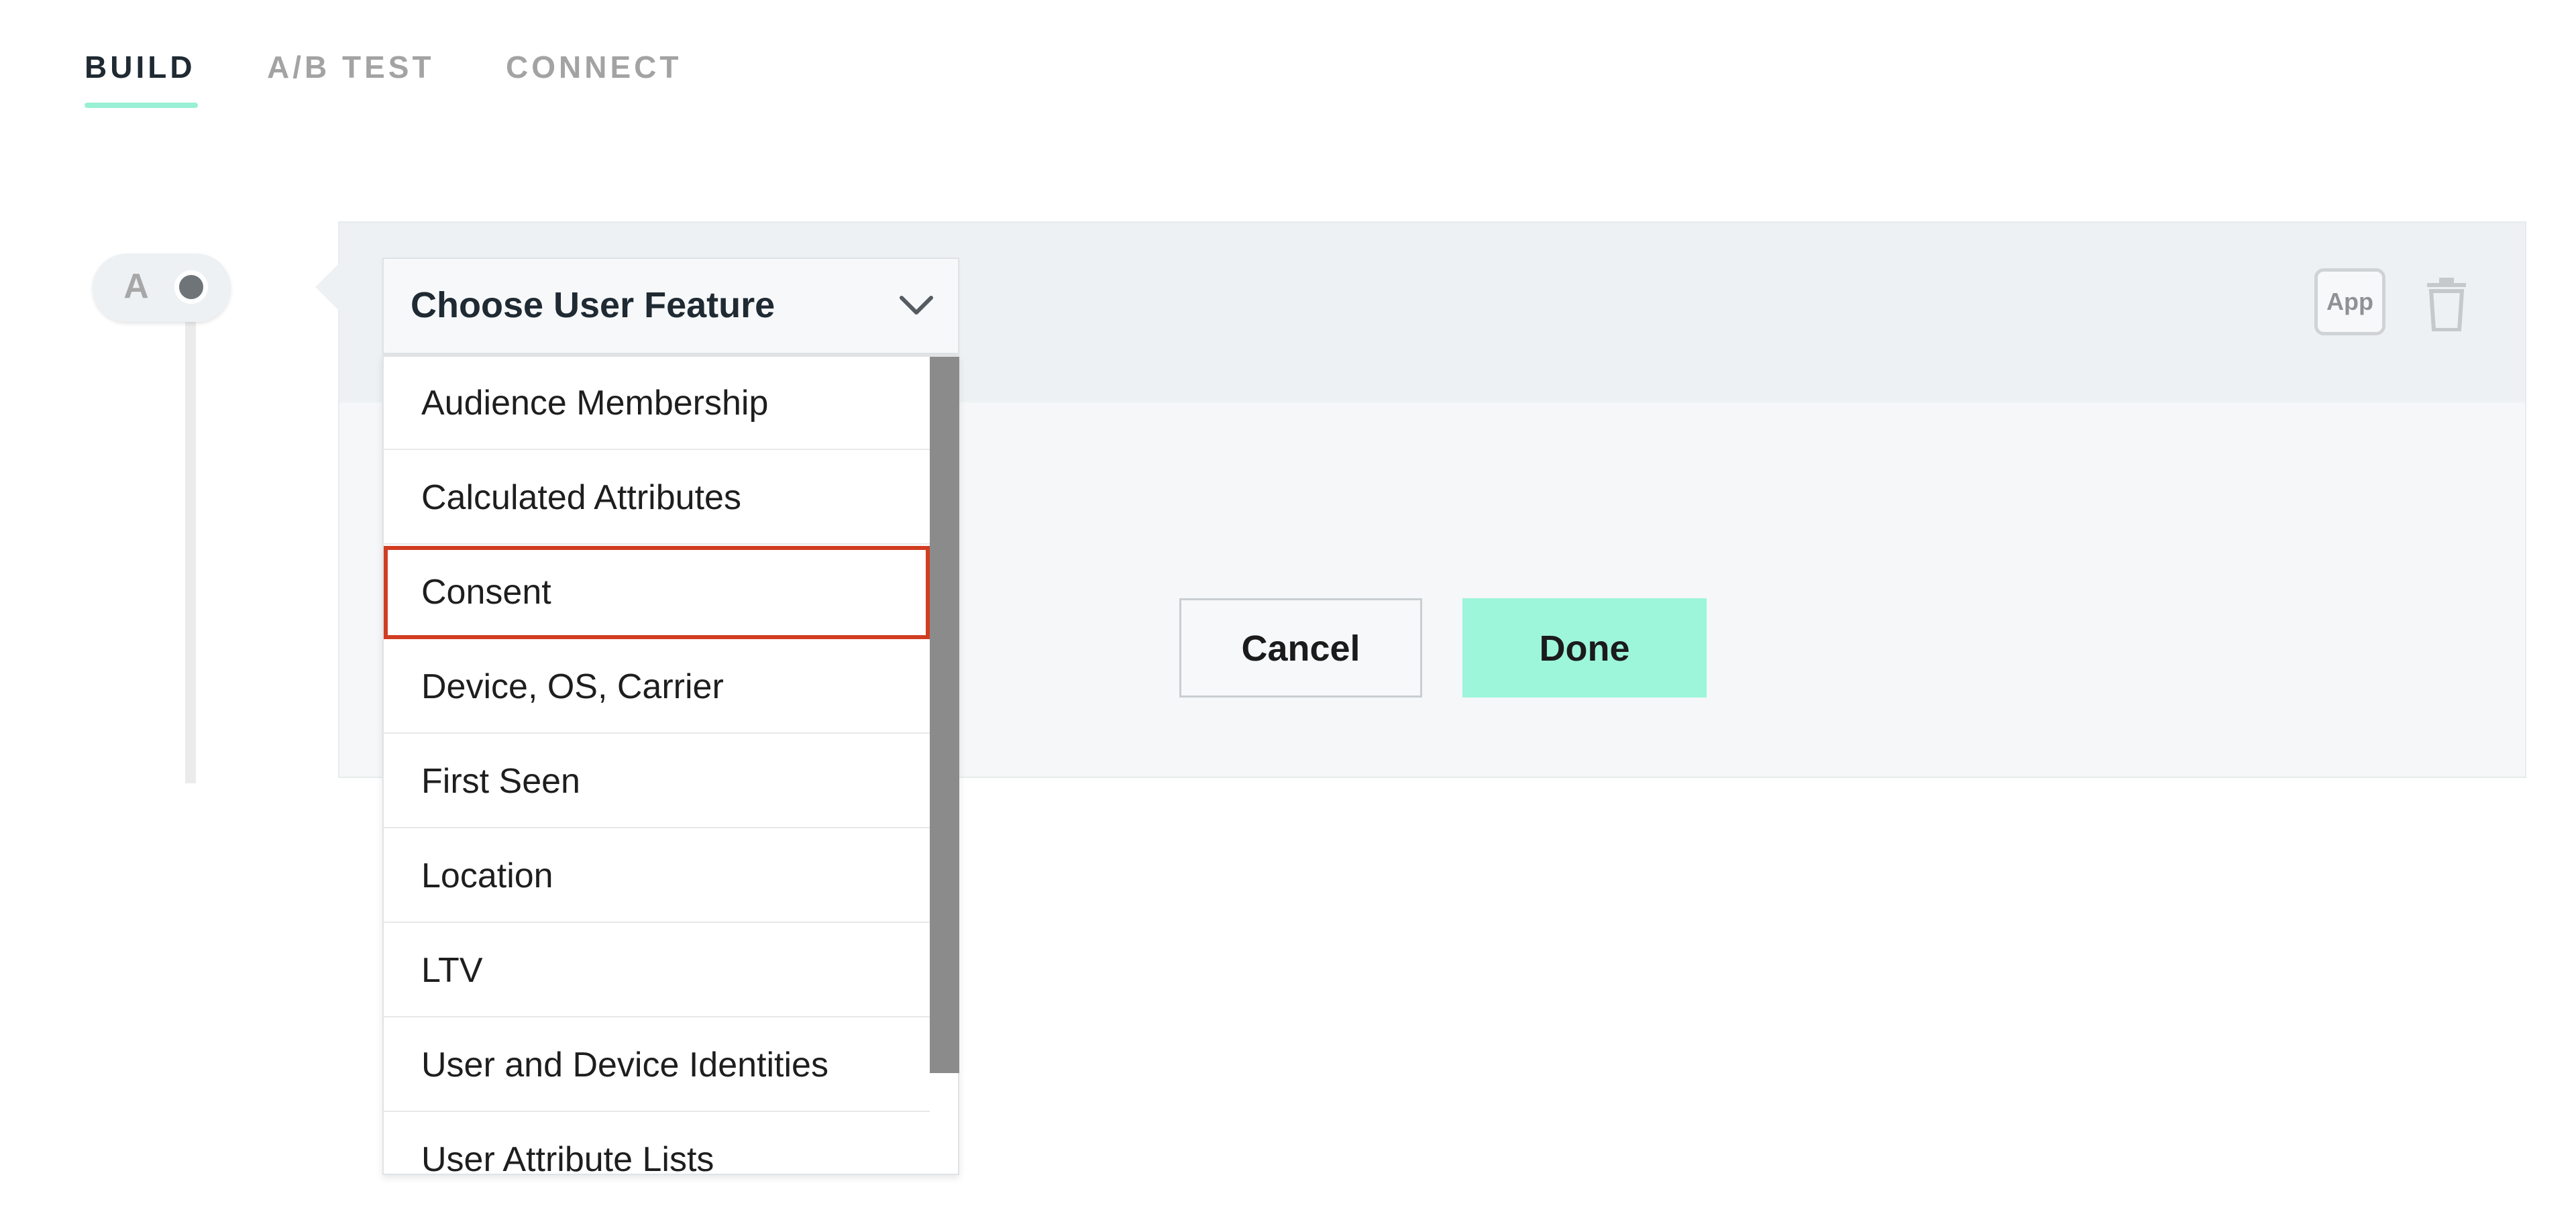 This screenshot has width=2576, height=1226. I want to click on list-item: Calculated Attributes, so click(657, 498).